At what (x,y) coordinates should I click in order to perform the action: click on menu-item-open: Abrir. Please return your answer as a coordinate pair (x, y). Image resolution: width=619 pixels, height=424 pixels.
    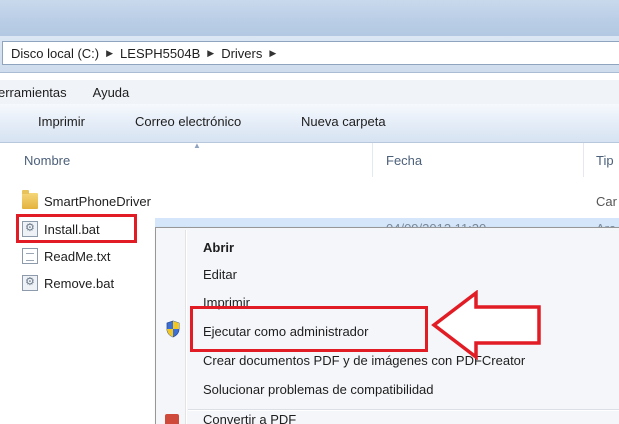
    Looking at the image, I should click on (218, 247).